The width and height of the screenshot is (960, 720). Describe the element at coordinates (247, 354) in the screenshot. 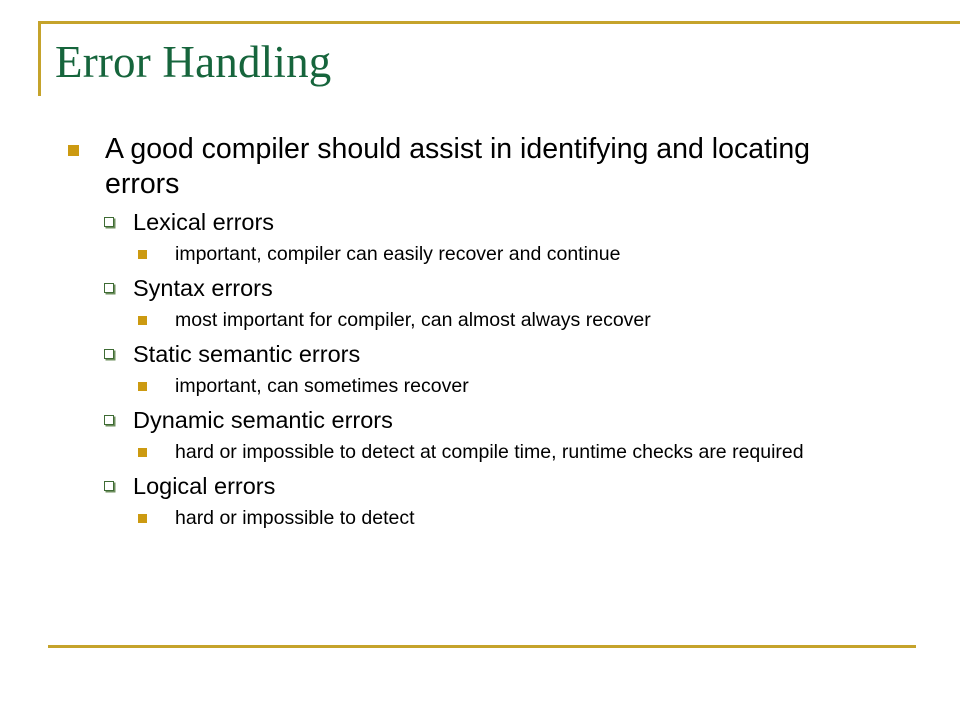

I see `bullet-text: Static semantic errors` at that location.